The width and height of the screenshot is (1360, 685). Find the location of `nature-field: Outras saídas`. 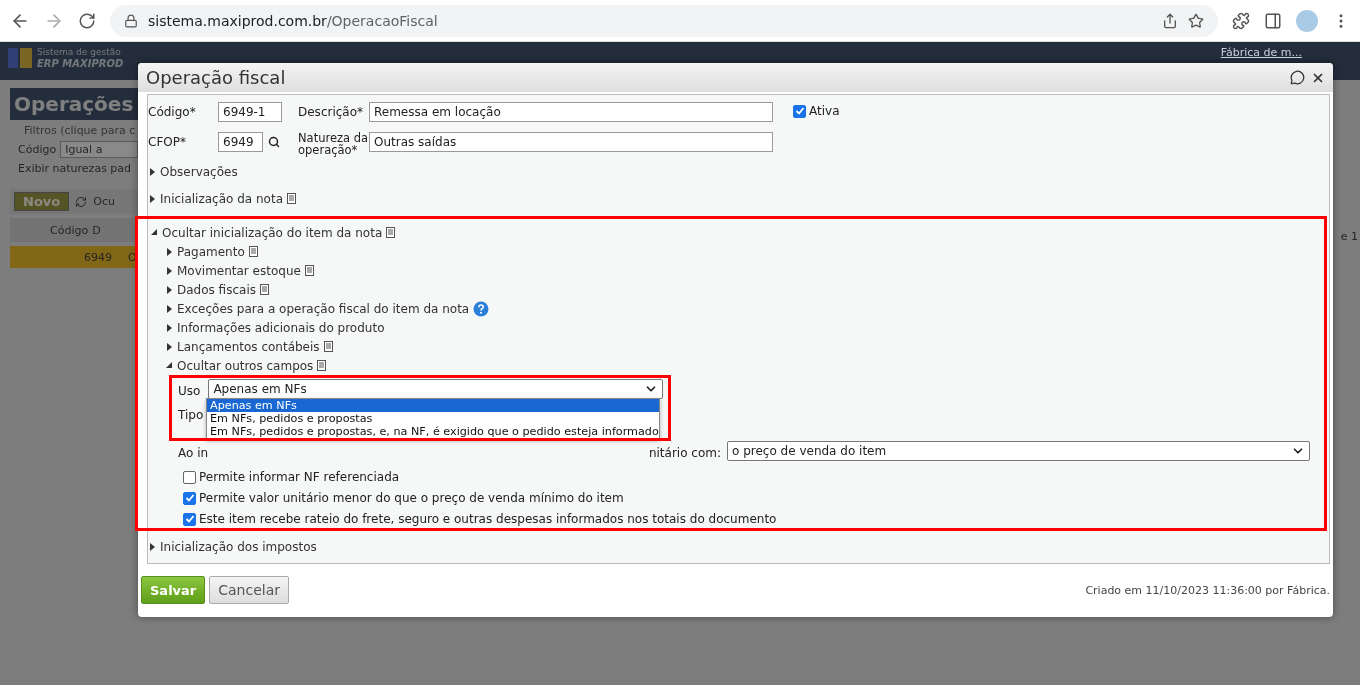

nature-field: Outras saídas is located at coordinates (571, 142).